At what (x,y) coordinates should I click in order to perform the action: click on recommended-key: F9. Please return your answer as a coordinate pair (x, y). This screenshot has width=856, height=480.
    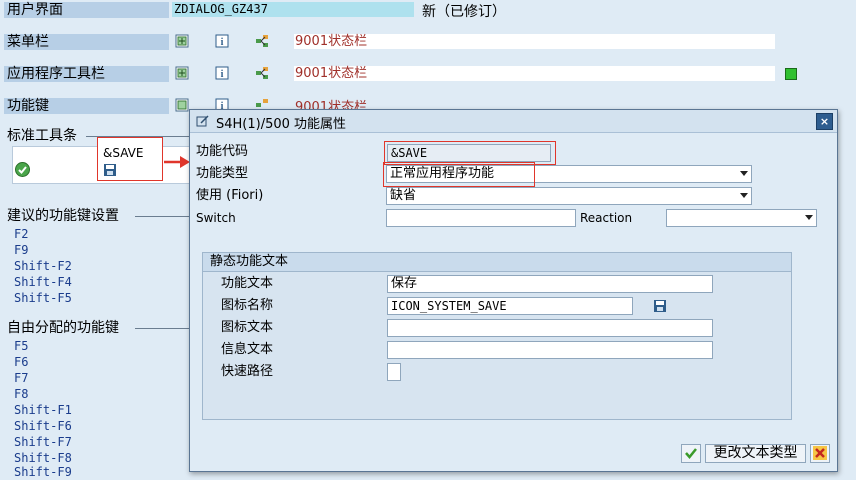
    Looking at the image, I should click on (21, 250).